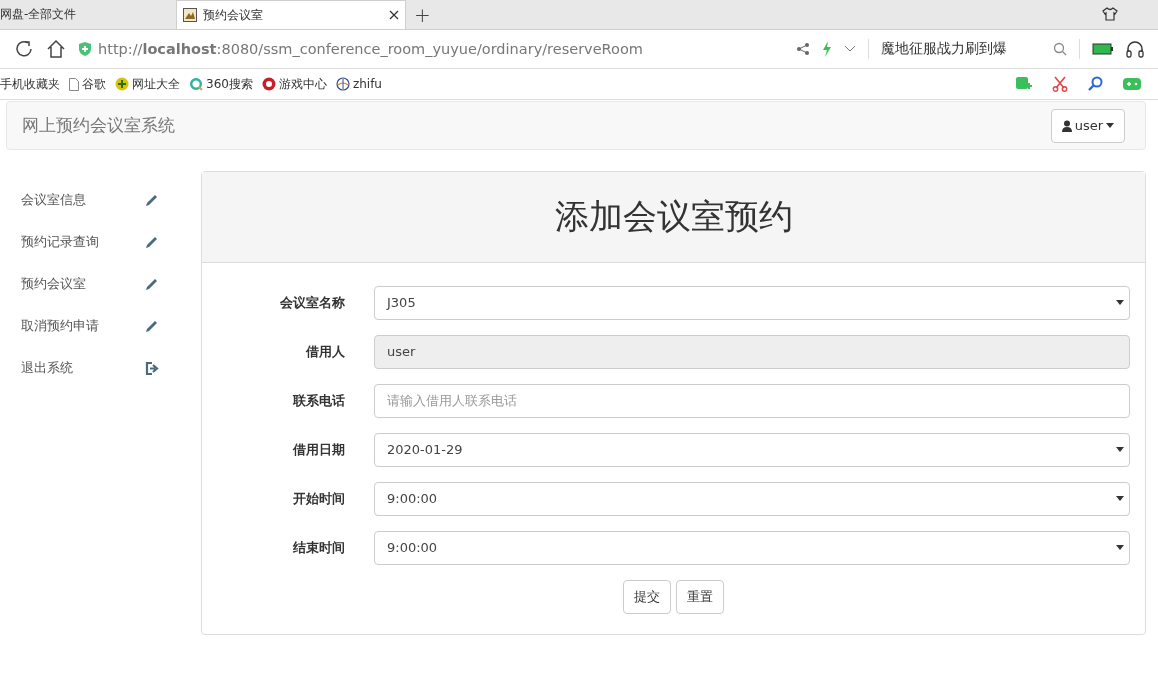  Describe the element at coordinates (53, 284) in the screenshot. I see `sidebar-link: 预约会议室` at that location.